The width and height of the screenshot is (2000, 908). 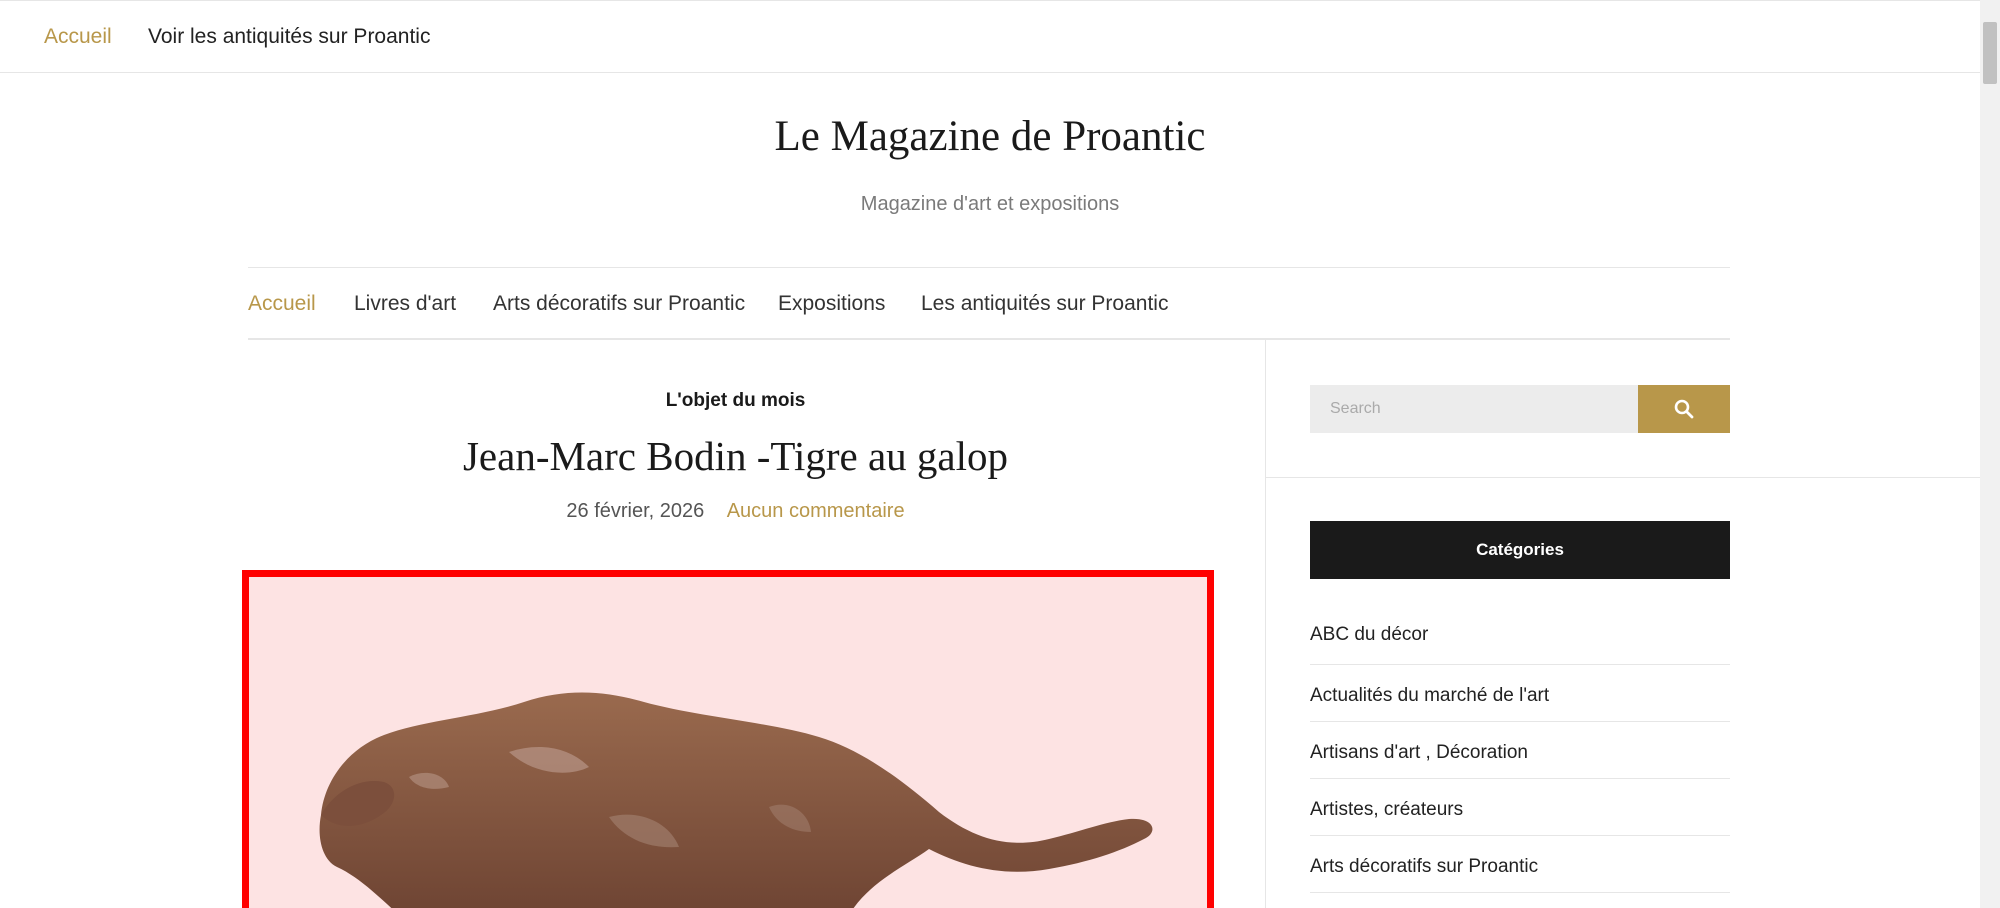 I want to click on tiger-sculpture-image, so click(x=736, y=800).